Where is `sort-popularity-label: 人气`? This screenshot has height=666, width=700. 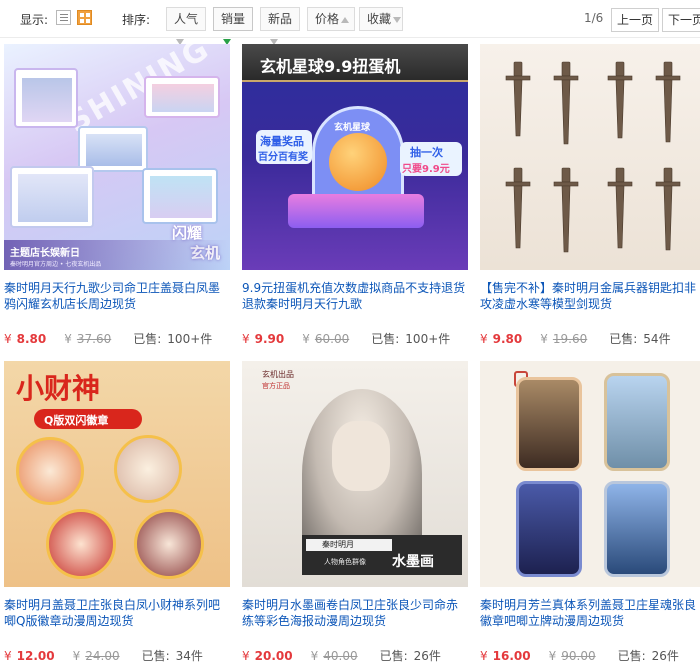 sort-popularity-label: 人气 is located at coordinates (186, 19).